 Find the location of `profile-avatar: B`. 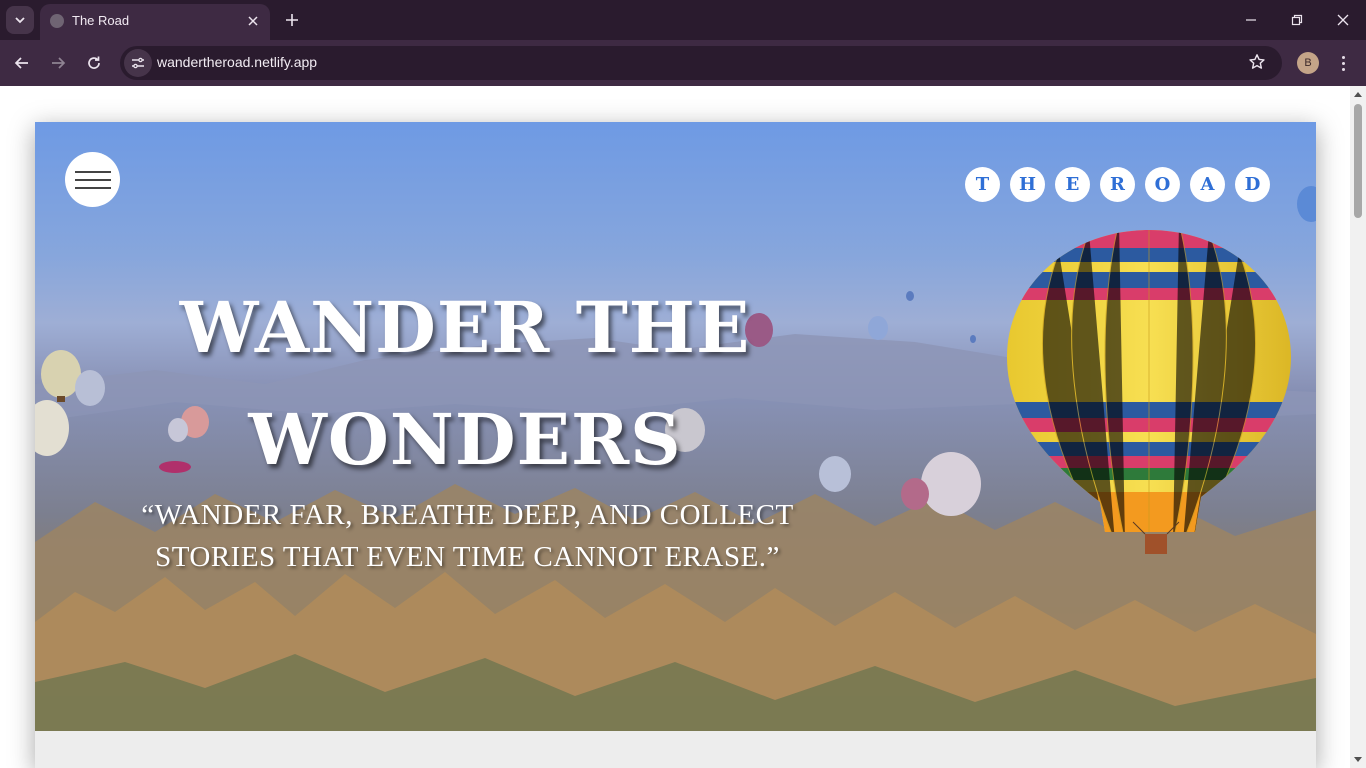

profile-avatar: B is located at coordinates (1308, 63).